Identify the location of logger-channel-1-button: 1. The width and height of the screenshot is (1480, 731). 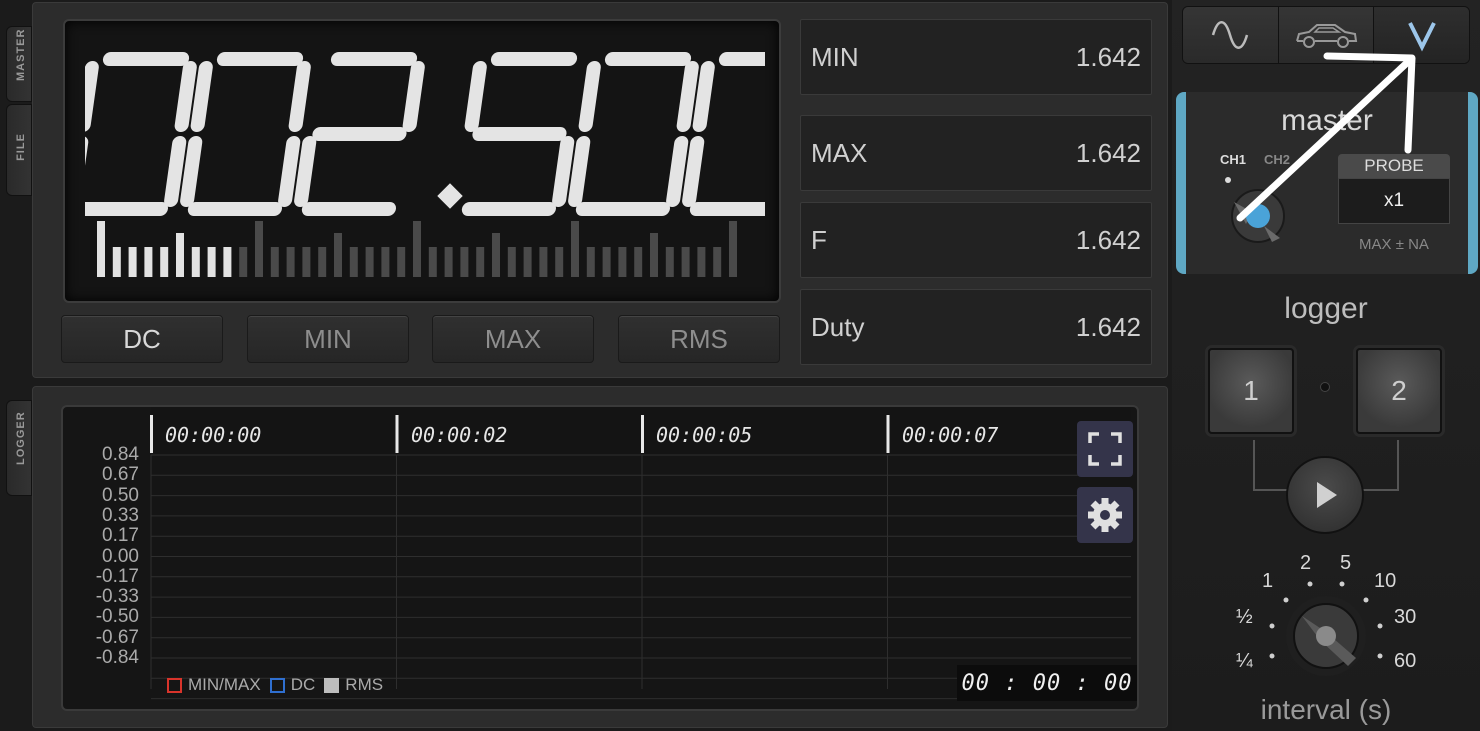
(1251, 391).